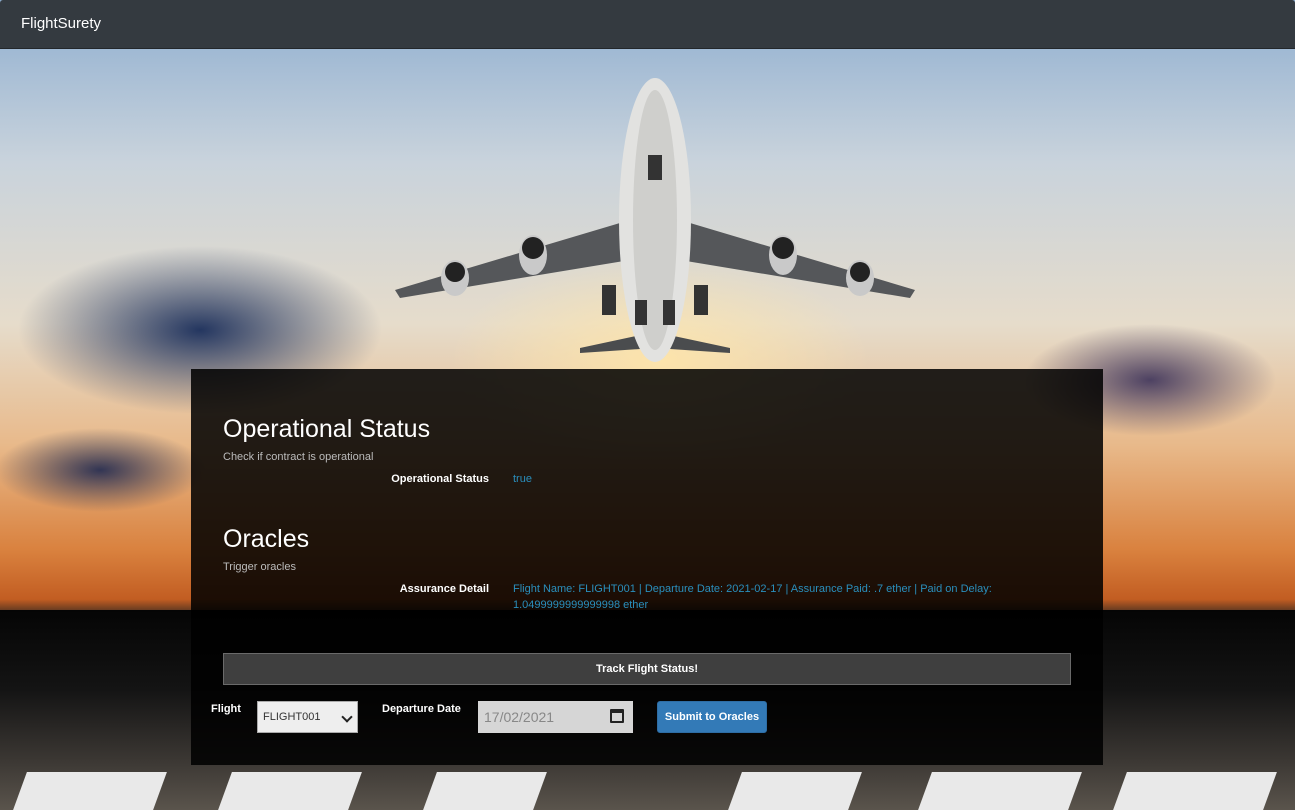 This screenshot has width=1295, height=810. I want to click on departure-date-input: 17/02/2021, so click(555, 717).